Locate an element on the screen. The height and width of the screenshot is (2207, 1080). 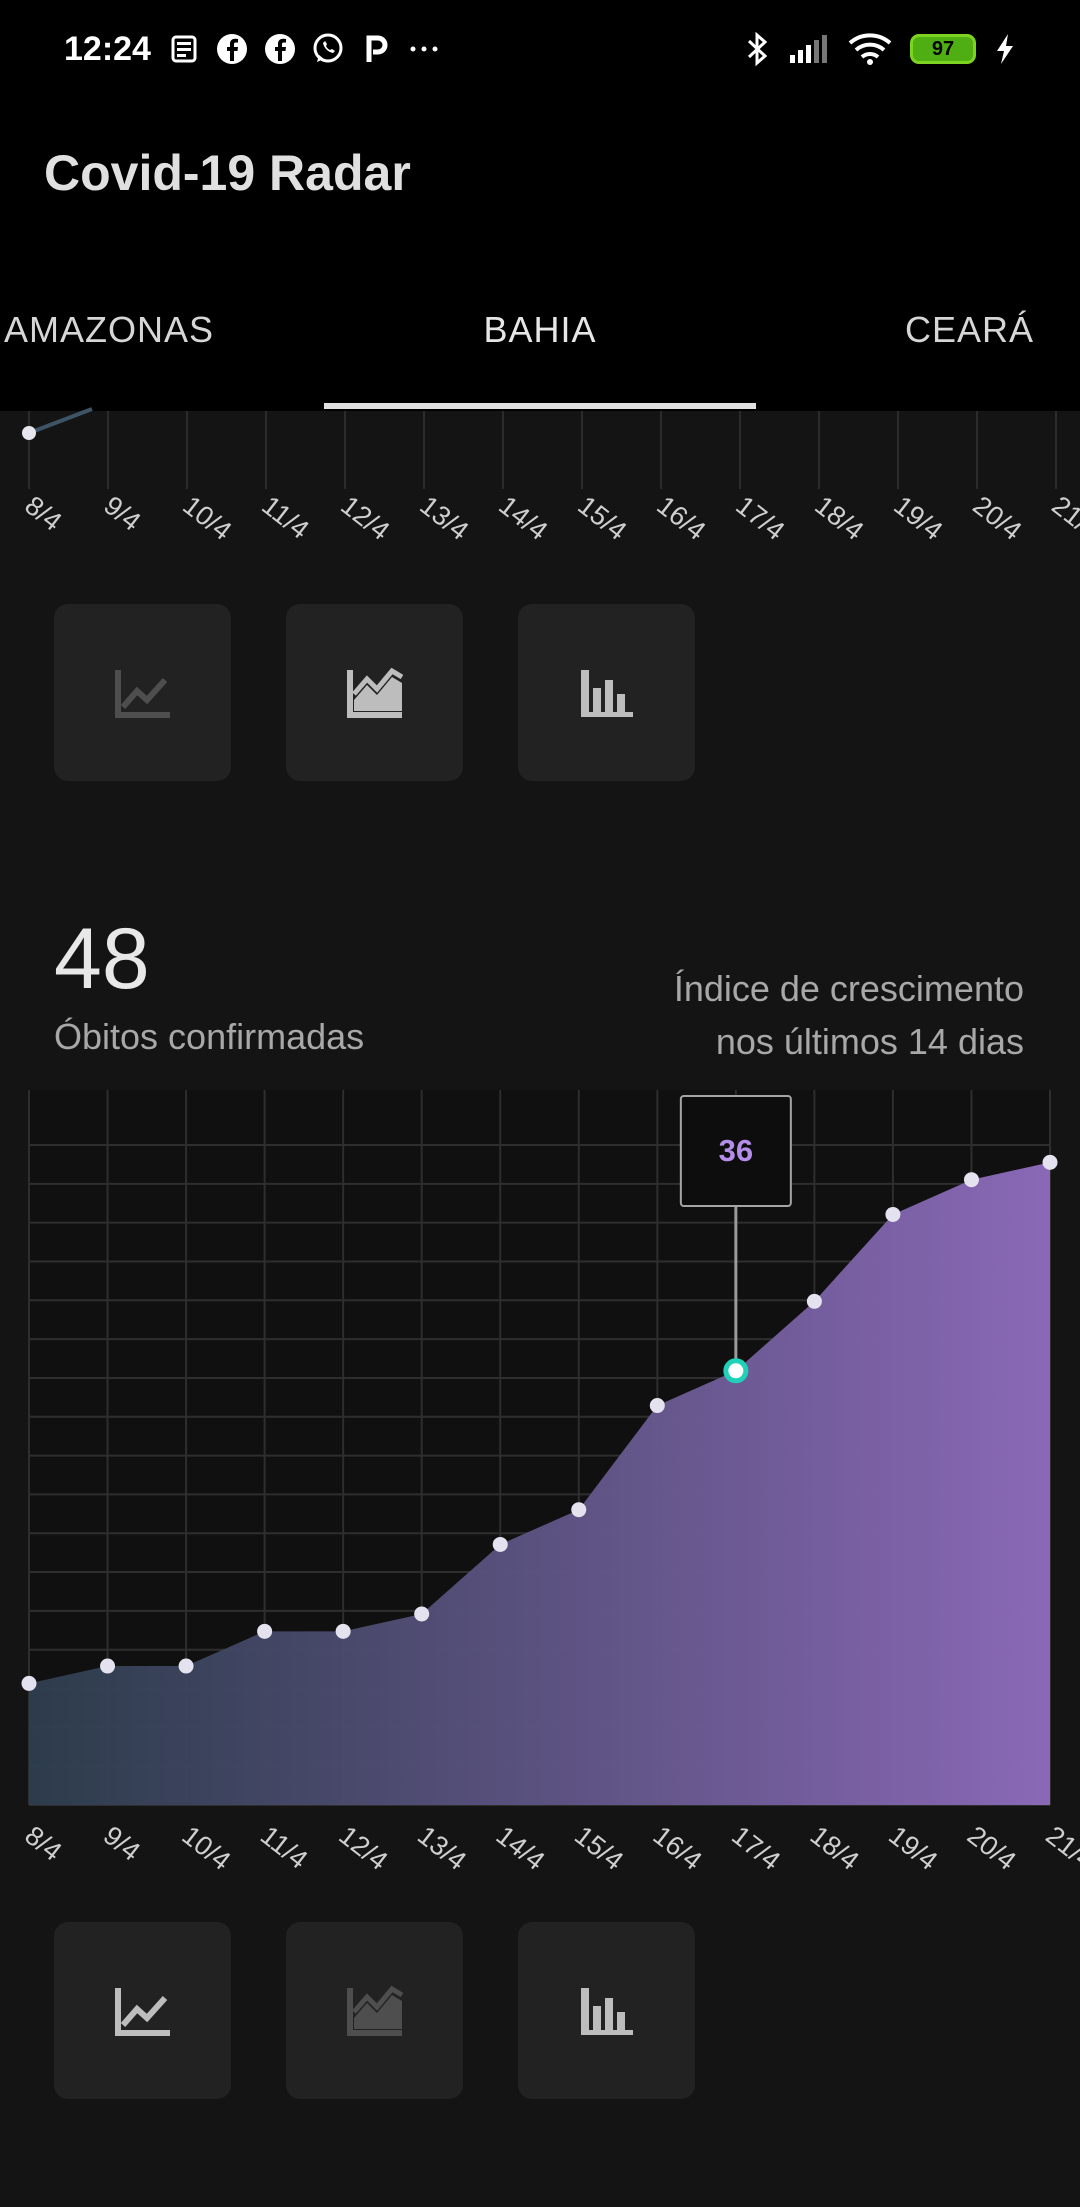
status-bar: 12:24 97 is located at coordinates (540, 49).